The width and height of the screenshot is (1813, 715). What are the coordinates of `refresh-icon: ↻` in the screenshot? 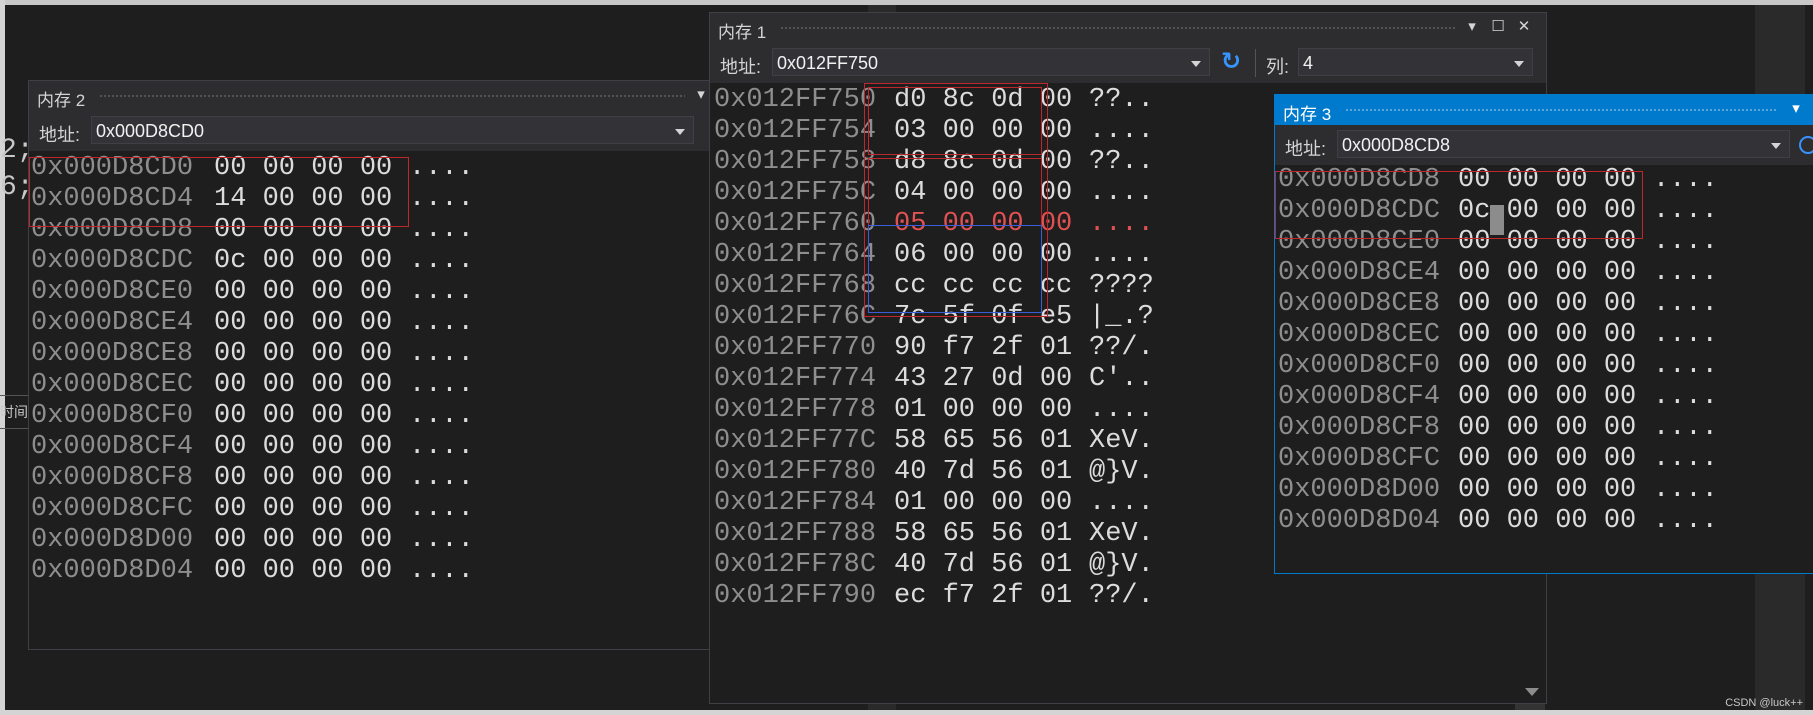 It's located at (1231, 62).